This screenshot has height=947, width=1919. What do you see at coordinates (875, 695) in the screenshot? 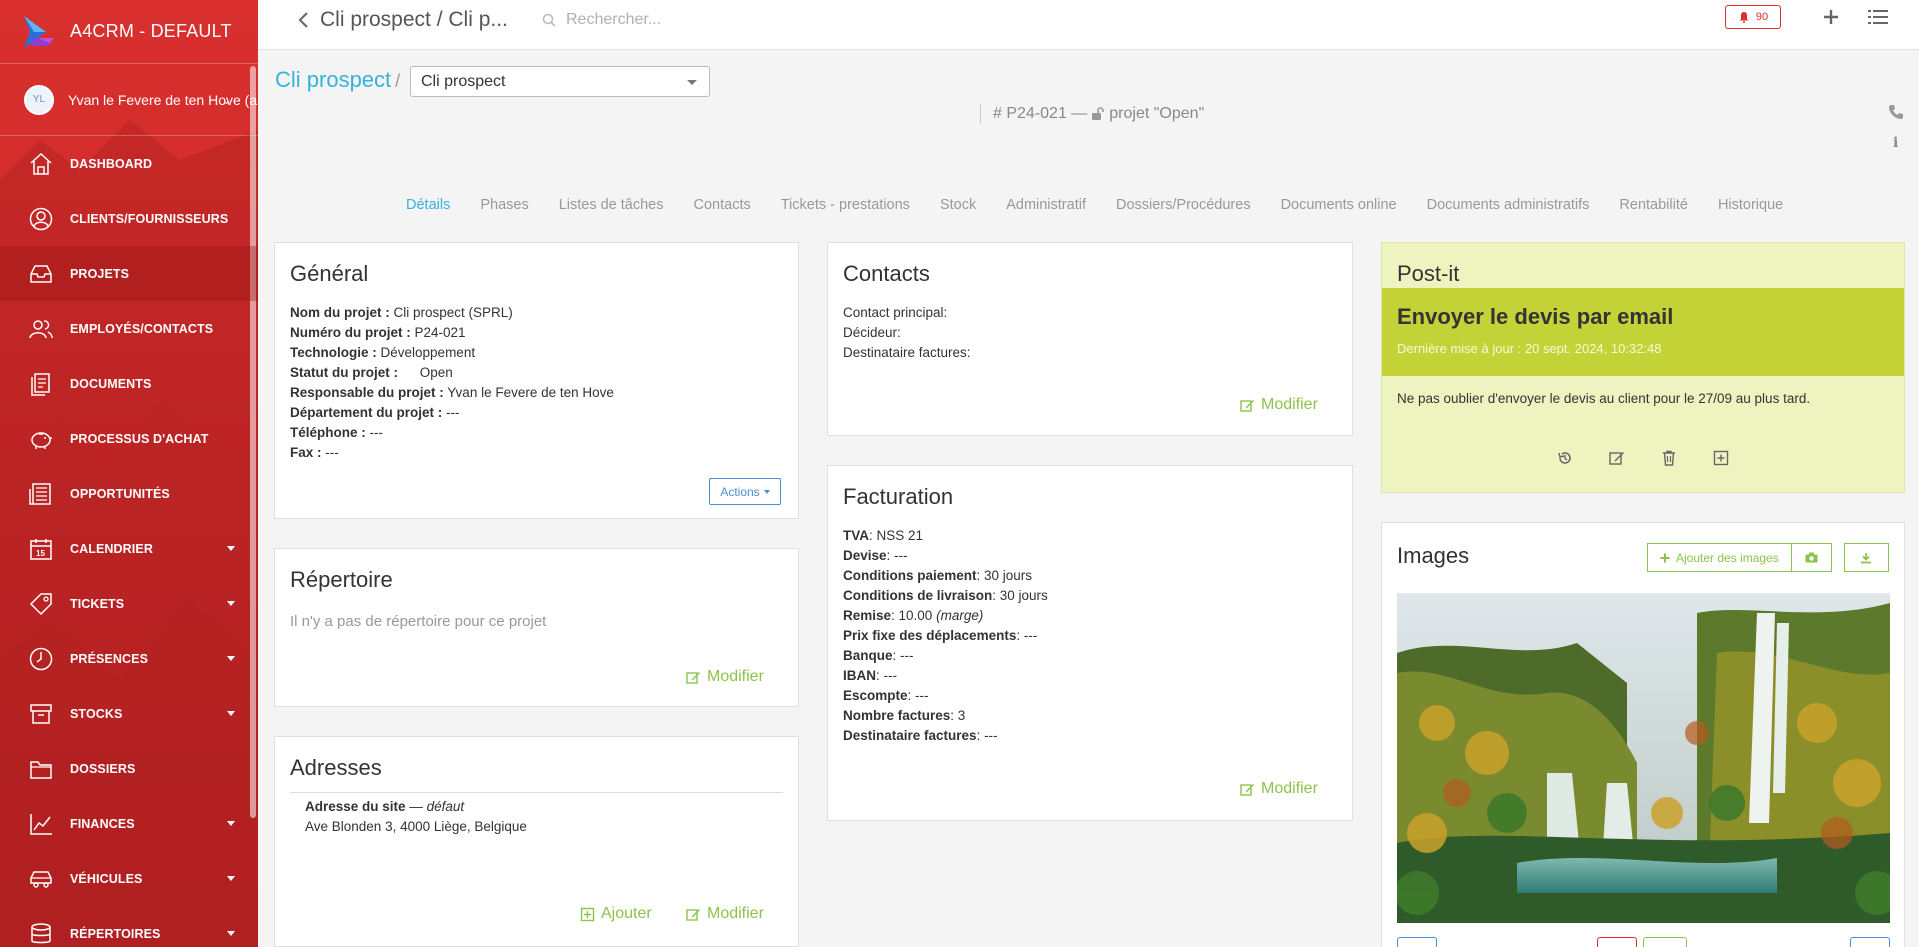
I see `facturation-row-label: Escompte` at bounding box center [875, 695].